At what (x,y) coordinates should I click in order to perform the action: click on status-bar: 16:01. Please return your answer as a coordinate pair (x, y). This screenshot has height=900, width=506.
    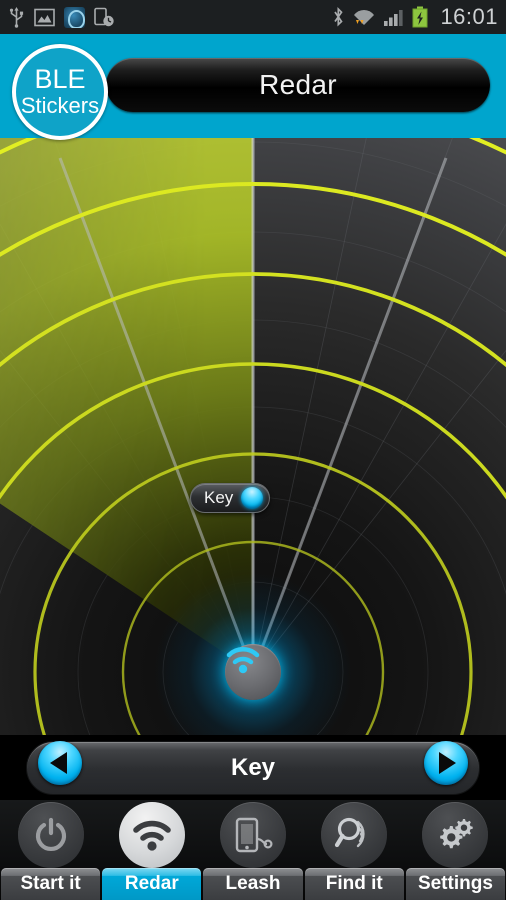
    Looking at the image, I should click on (253, 17).